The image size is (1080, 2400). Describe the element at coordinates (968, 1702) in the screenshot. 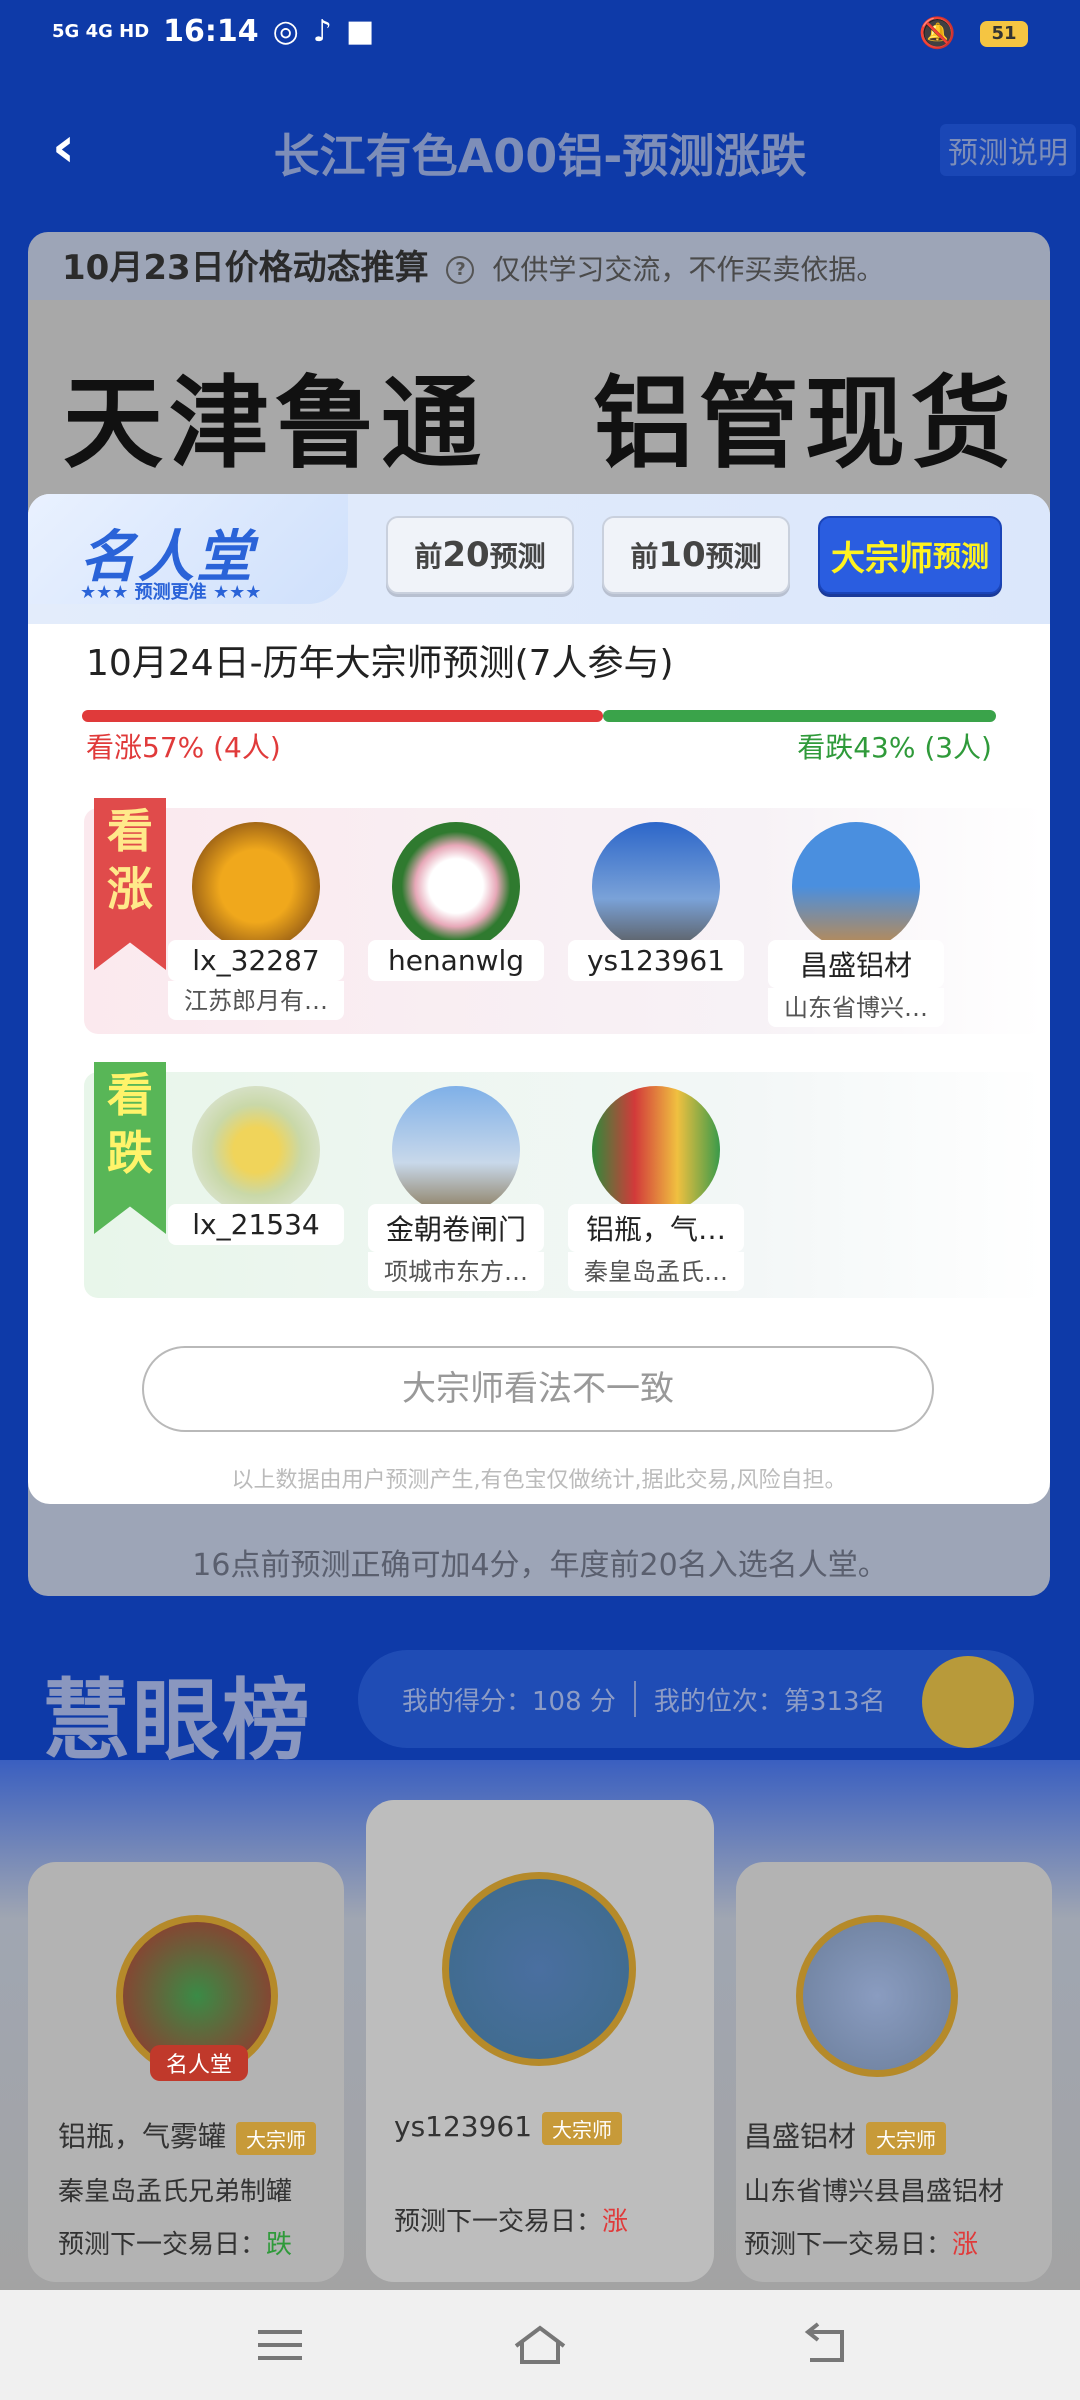

I see `trophy-icon` at that location.